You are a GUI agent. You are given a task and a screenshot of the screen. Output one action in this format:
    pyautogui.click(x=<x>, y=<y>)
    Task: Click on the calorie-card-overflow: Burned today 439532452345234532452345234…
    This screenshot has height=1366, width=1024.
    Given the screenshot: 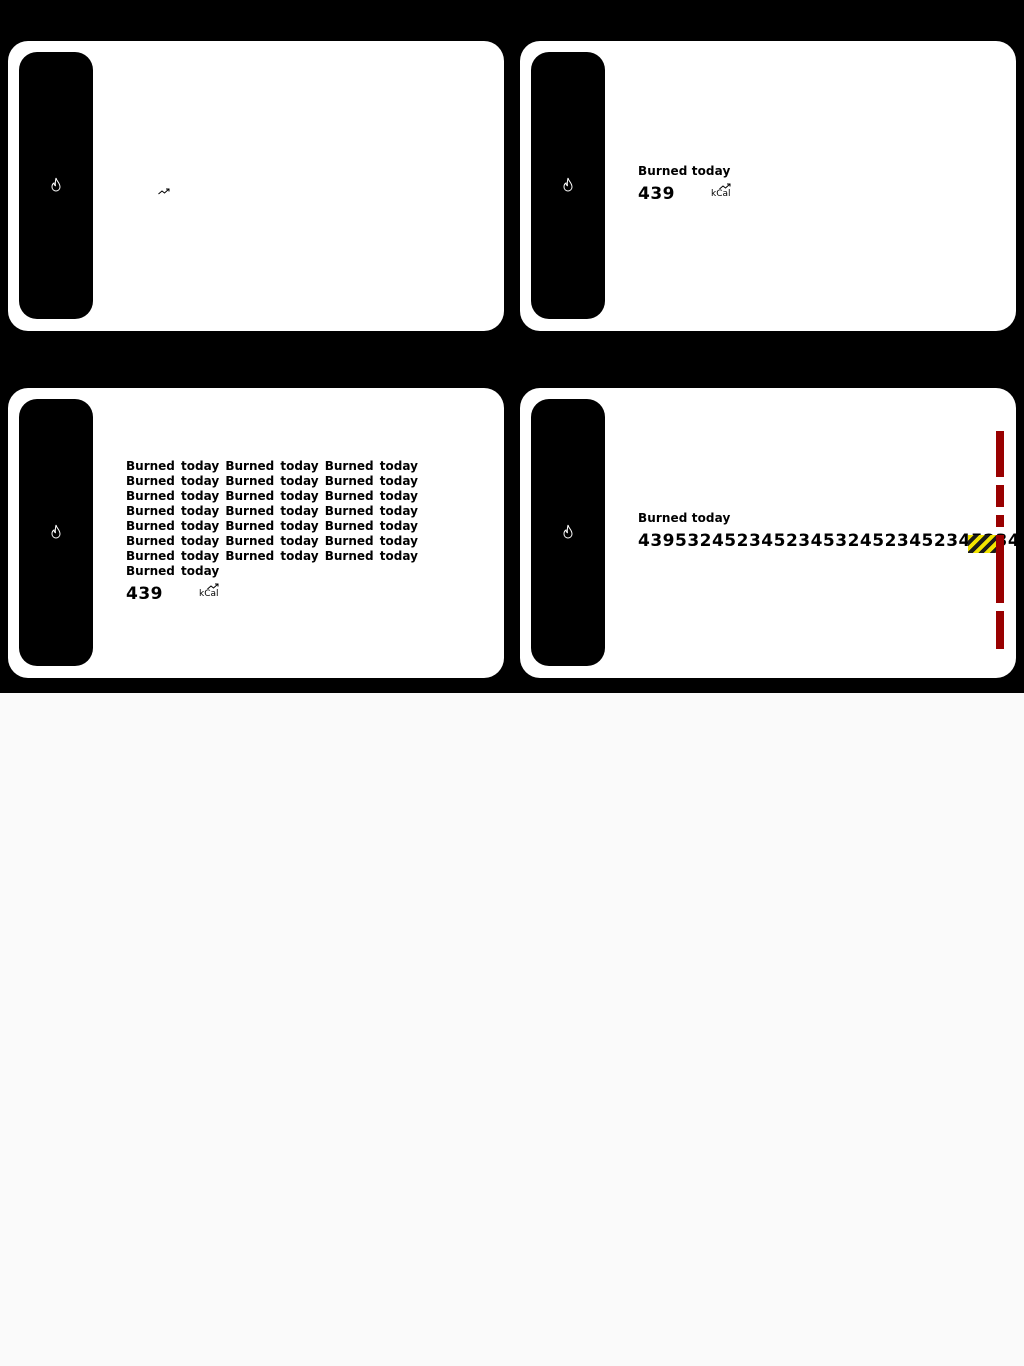 What is the action you would take?
    pyautogui.click(x=768, y=533)
    